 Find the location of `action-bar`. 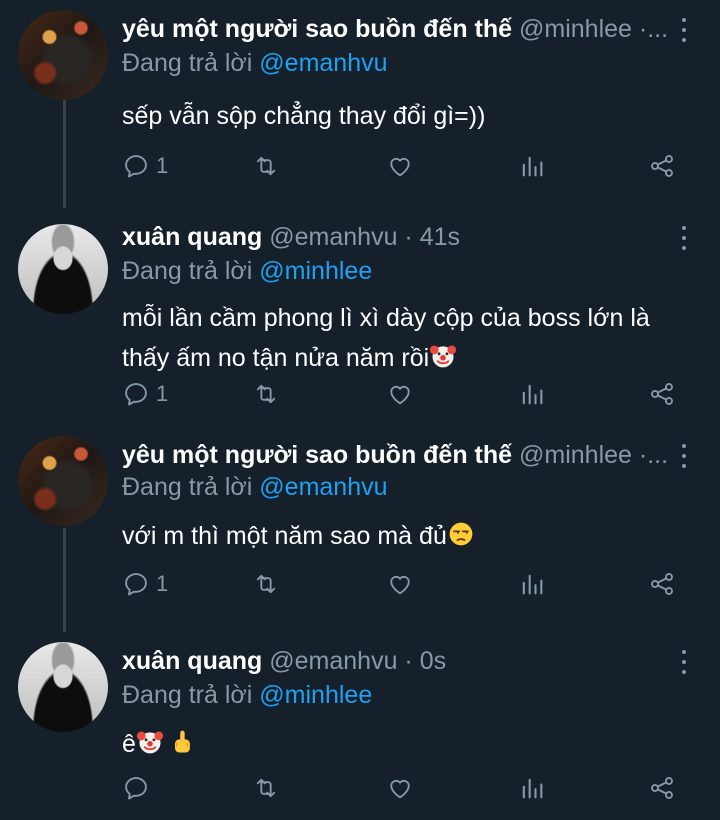

action-bar is located at coordinates (402, 788).